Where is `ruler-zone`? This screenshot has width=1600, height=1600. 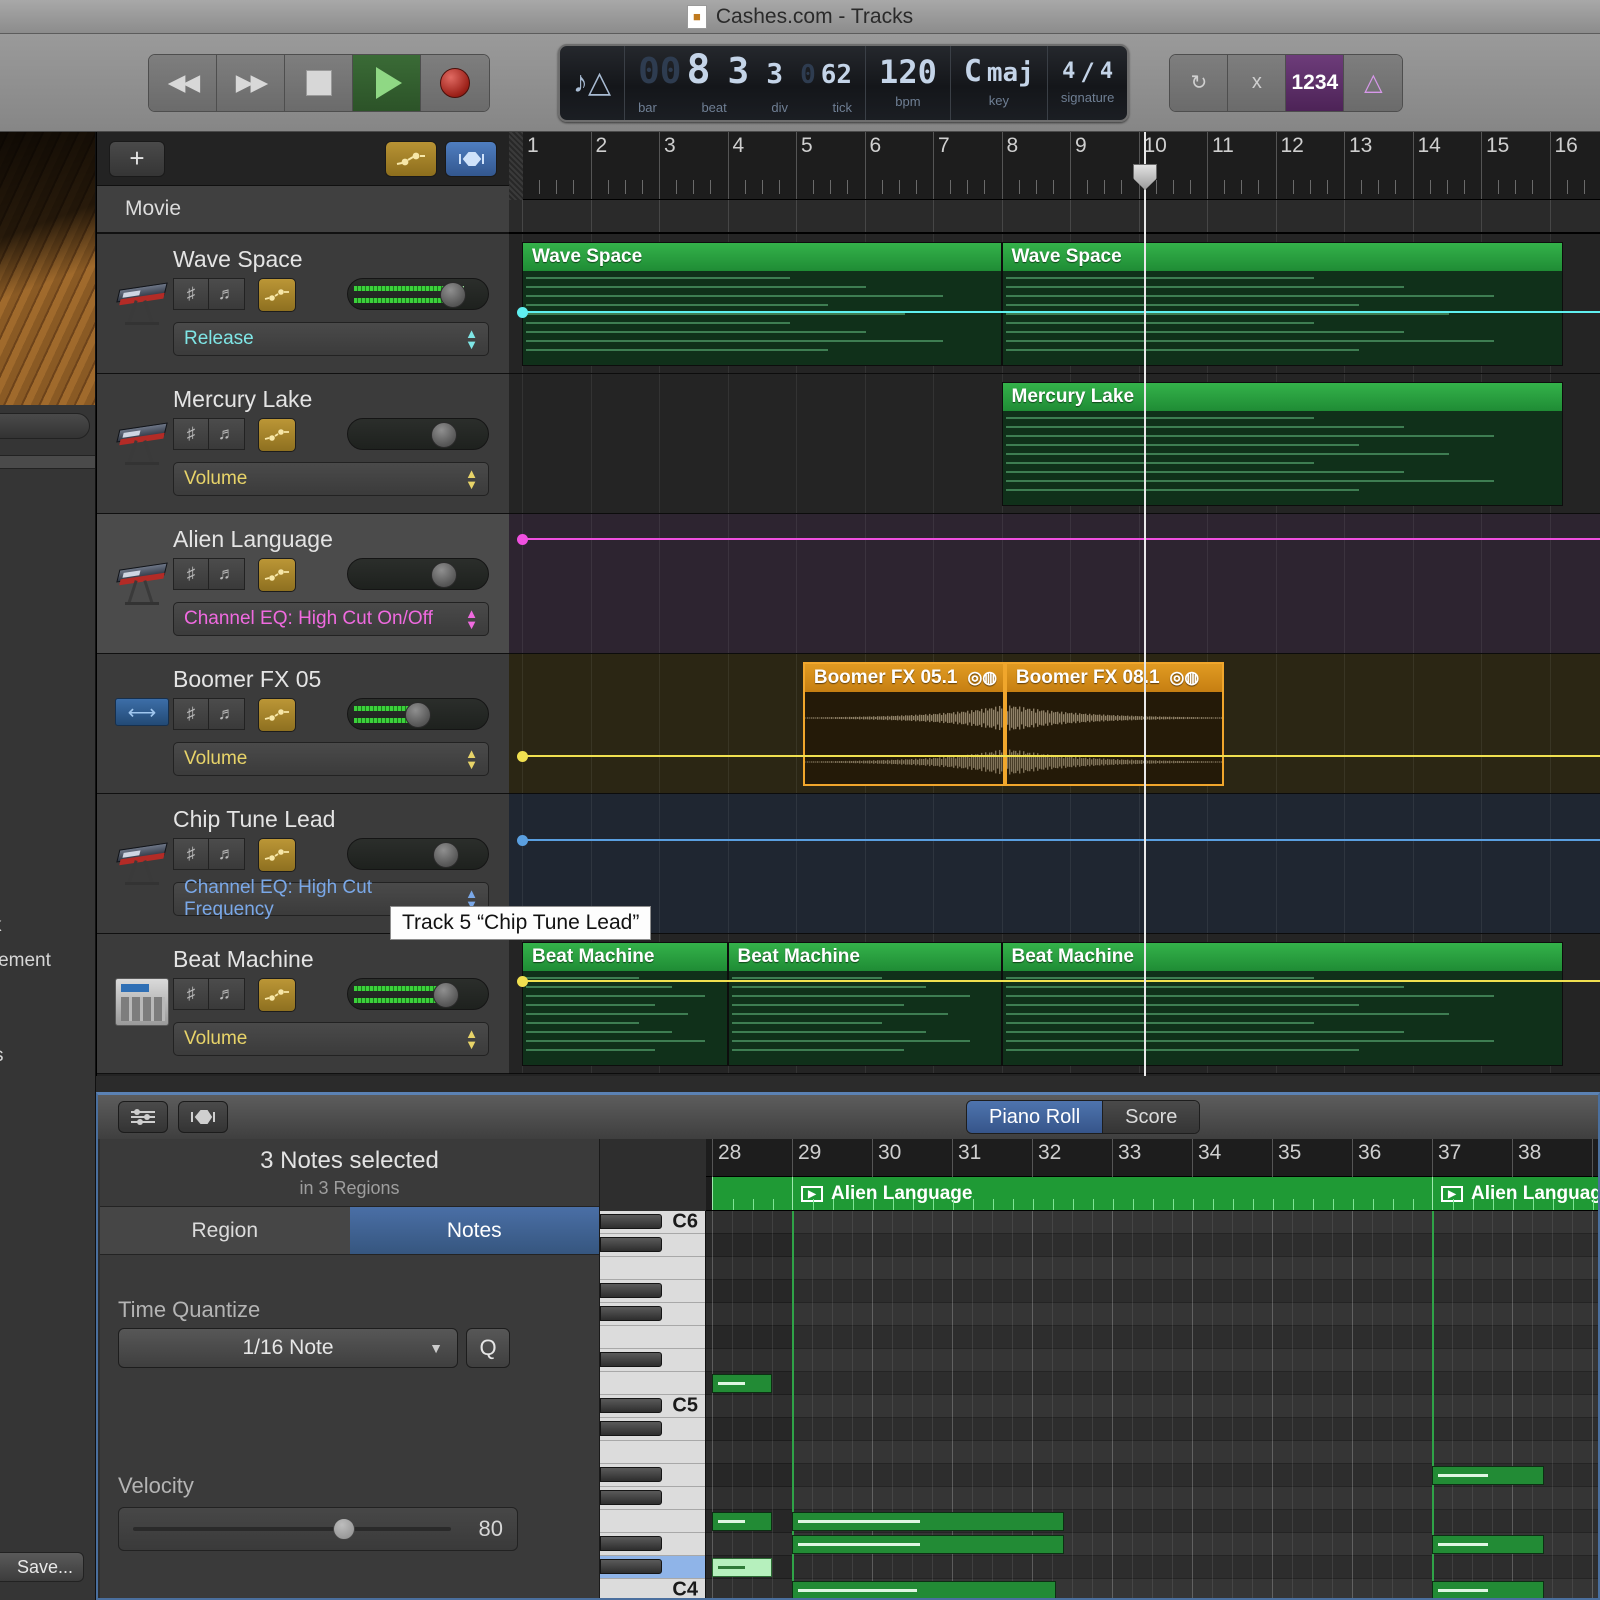
ruler-zone is located at coordinates (1054, 217).